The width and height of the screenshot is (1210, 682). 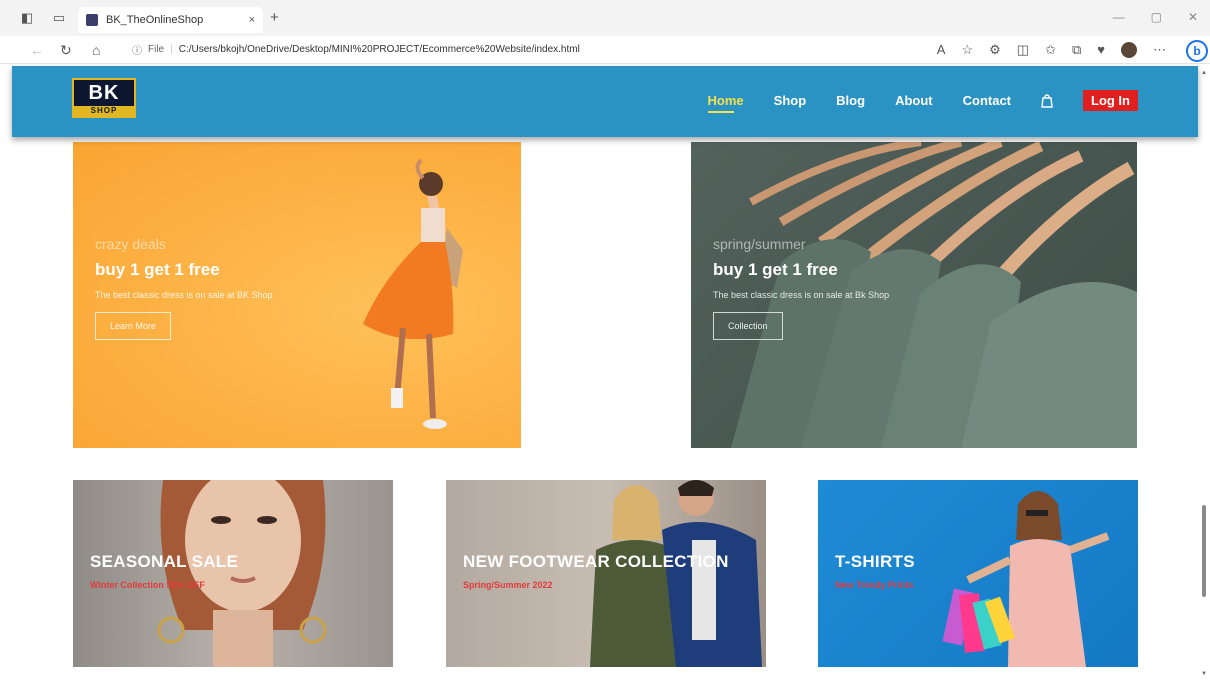 What do you see at coordinates (875, 561) in the screenshot?
I see `banner-heading: T-SHIRTS` at bounding box center [875, 561].